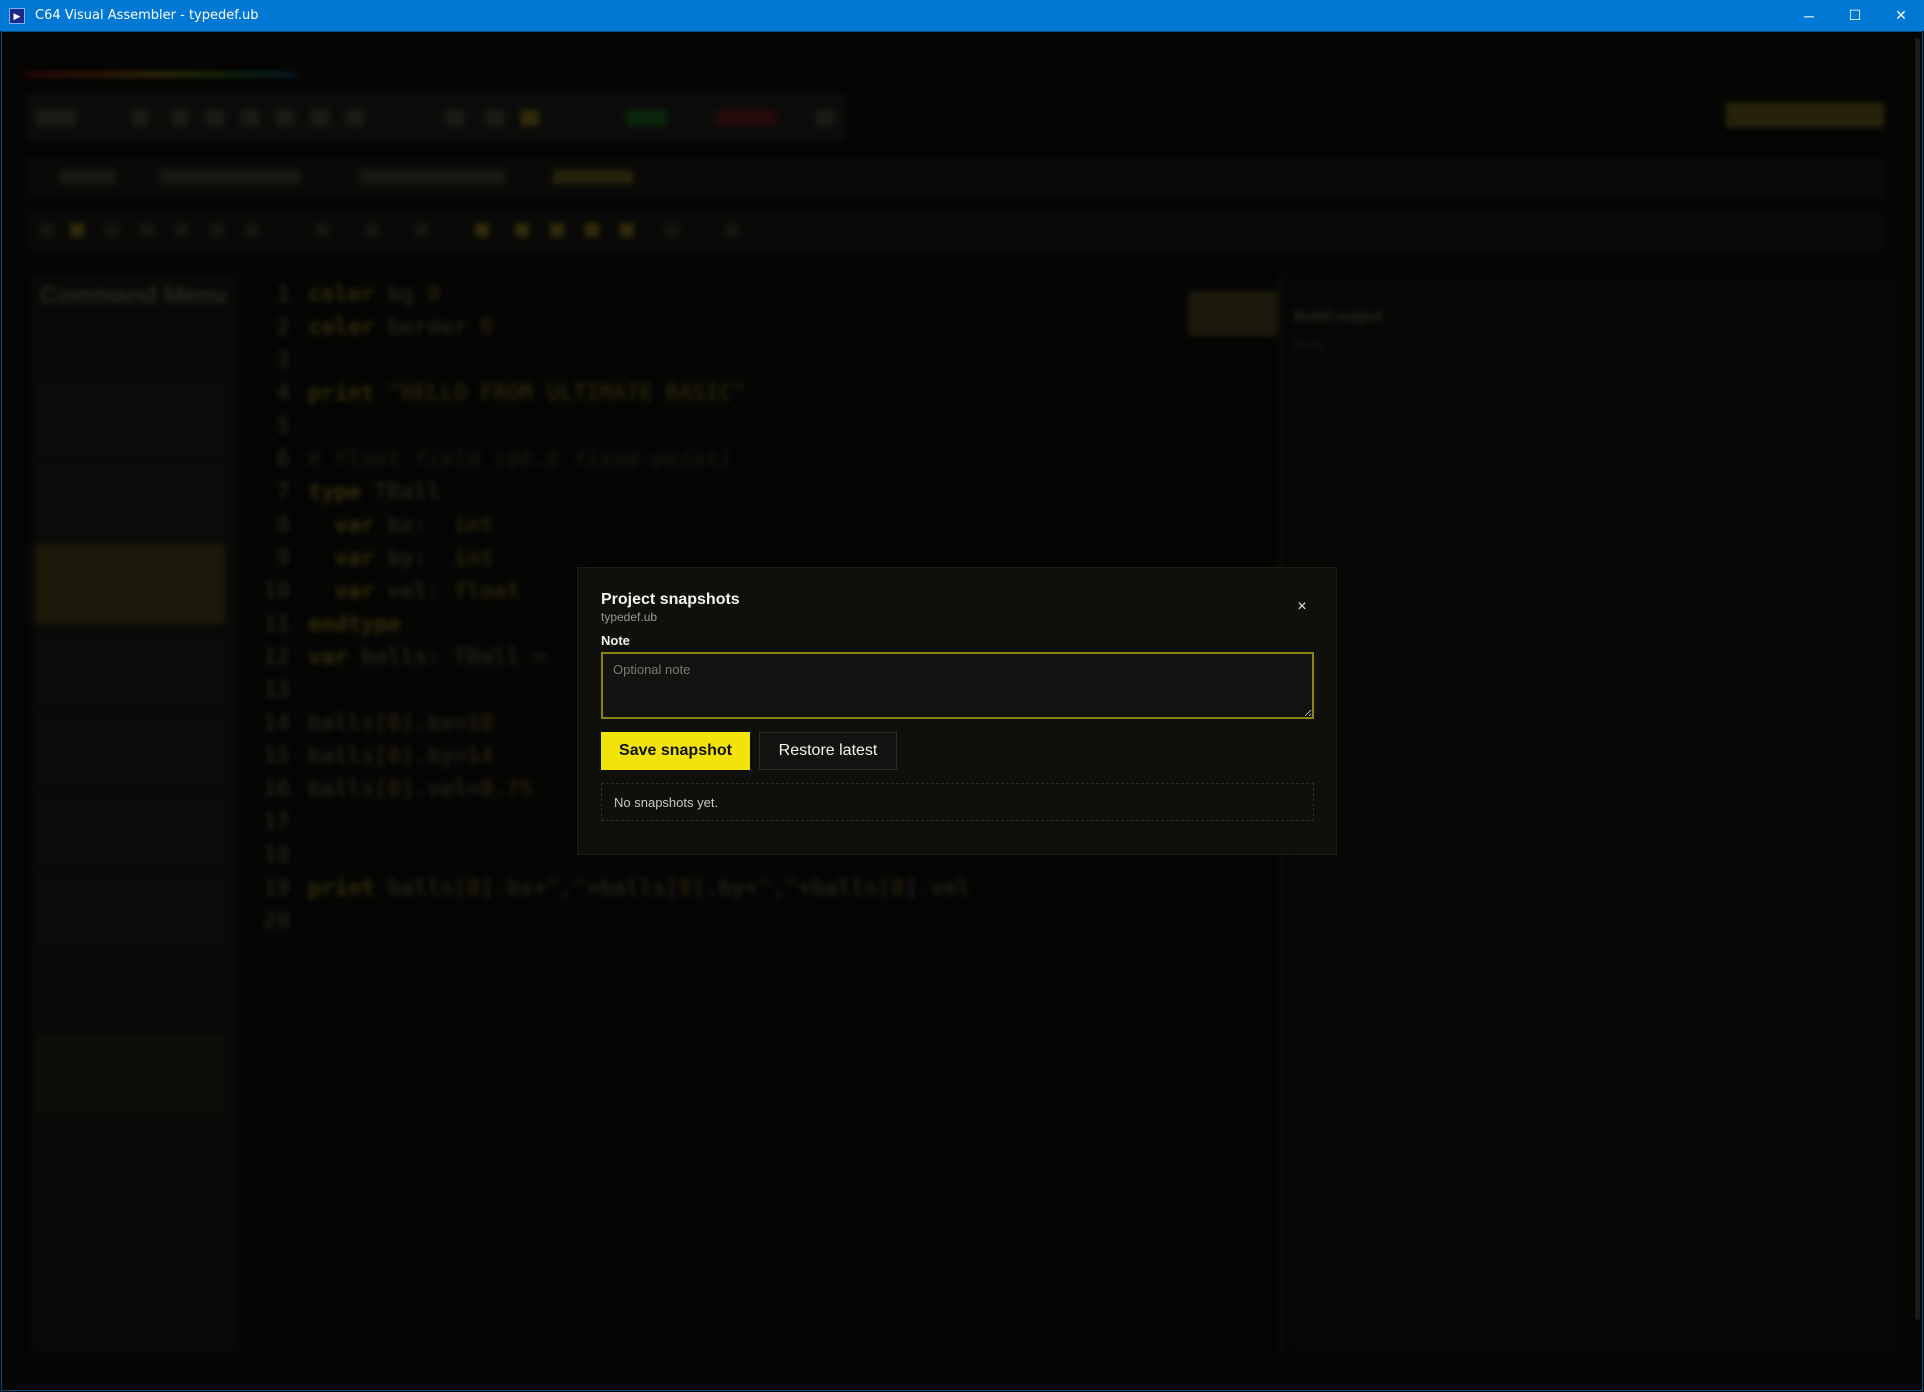 The image size is (1924, 1392). Describe the element at coordinates (957, 685) in the screenshot. I see `note-field` at that location.